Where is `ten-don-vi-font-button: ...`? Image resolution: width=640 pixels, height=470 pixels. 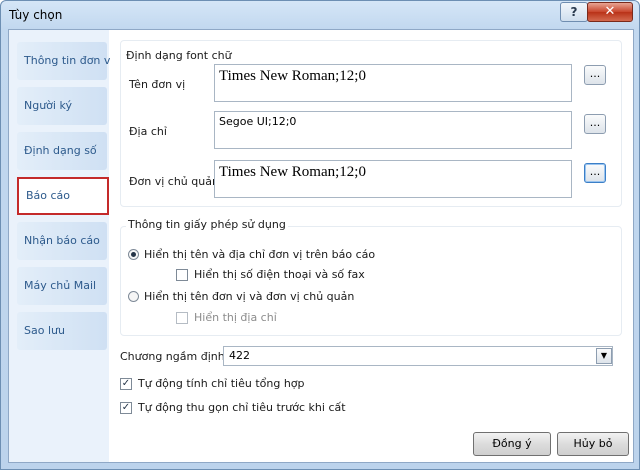
ten-don-vi-font-button: ... is located at coordinates (595, 75).